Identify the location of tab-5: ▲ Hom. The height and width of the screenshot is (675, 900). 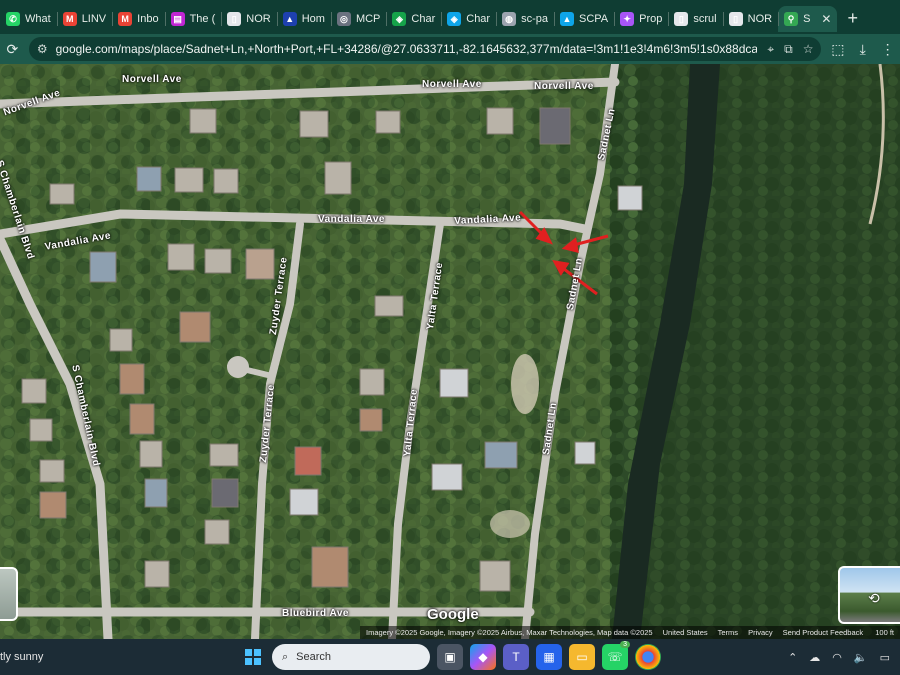
(303, 19).